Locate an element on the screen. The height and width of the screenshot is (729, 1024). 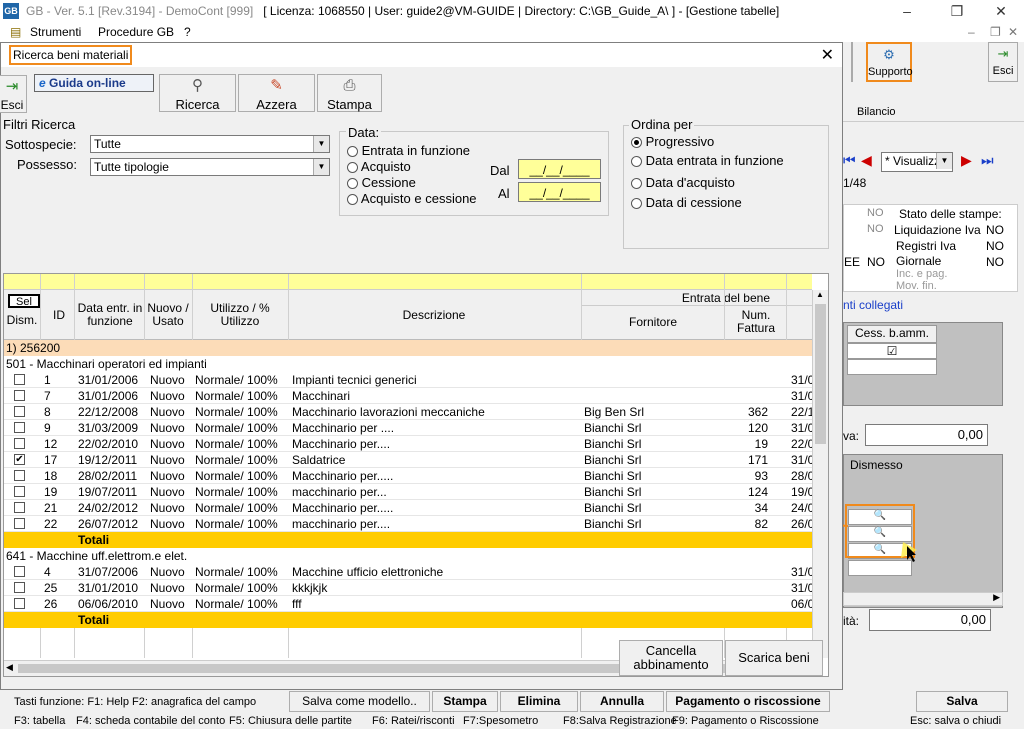
close-window-button: ✕ is located at coordinates (1001, 11).